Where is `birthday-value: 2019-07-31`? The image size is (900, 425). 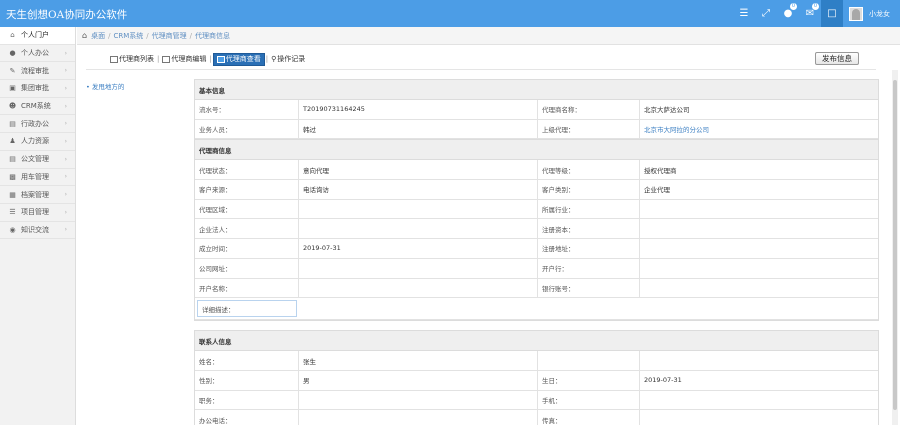 birthday-value: 2019-07-31 is located at coordinates (663, 380).